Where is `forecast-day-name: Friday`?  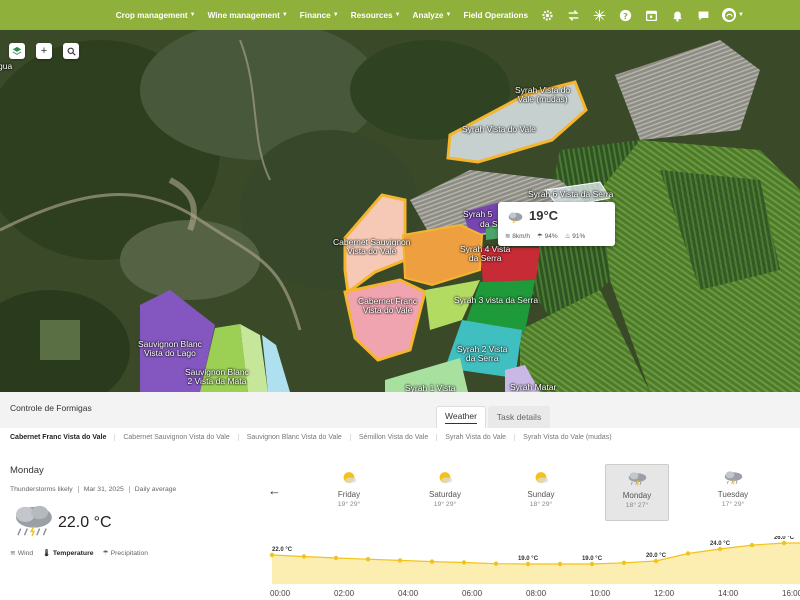
forecast-day-name: Friday is located at coordinates (349, 494).